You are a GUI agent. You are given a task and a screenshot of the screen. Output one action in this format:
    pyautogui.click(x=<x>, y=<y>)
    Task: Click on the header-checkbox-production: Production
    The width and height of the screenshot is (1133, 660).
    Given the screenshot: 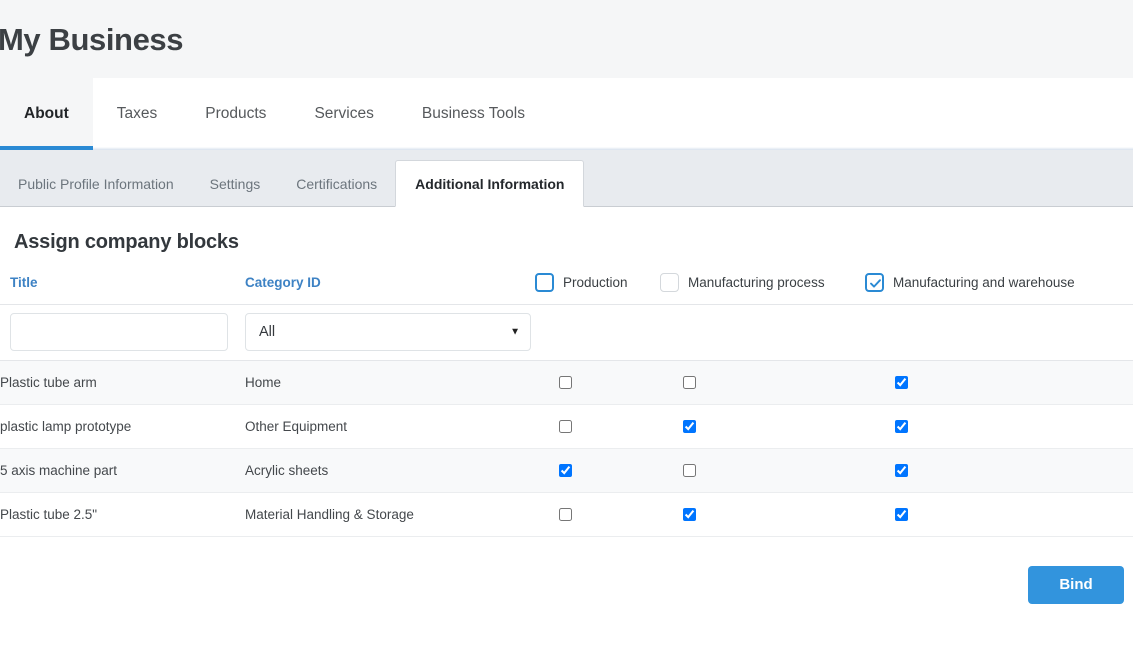 What is the action you would take?
    pyautogui.click(x=597, y=283)
    